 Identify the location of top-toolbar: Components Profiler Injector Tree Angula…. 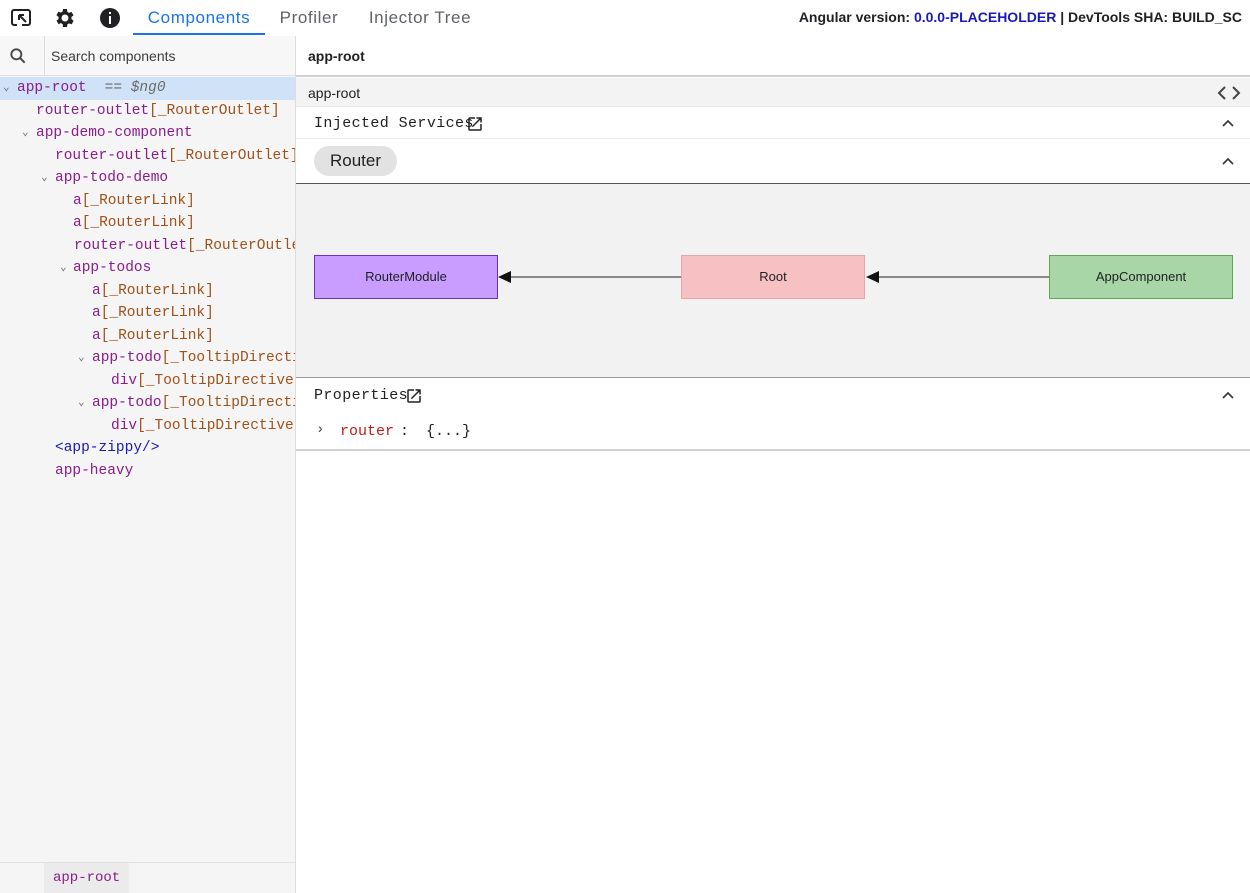
(625, 18).